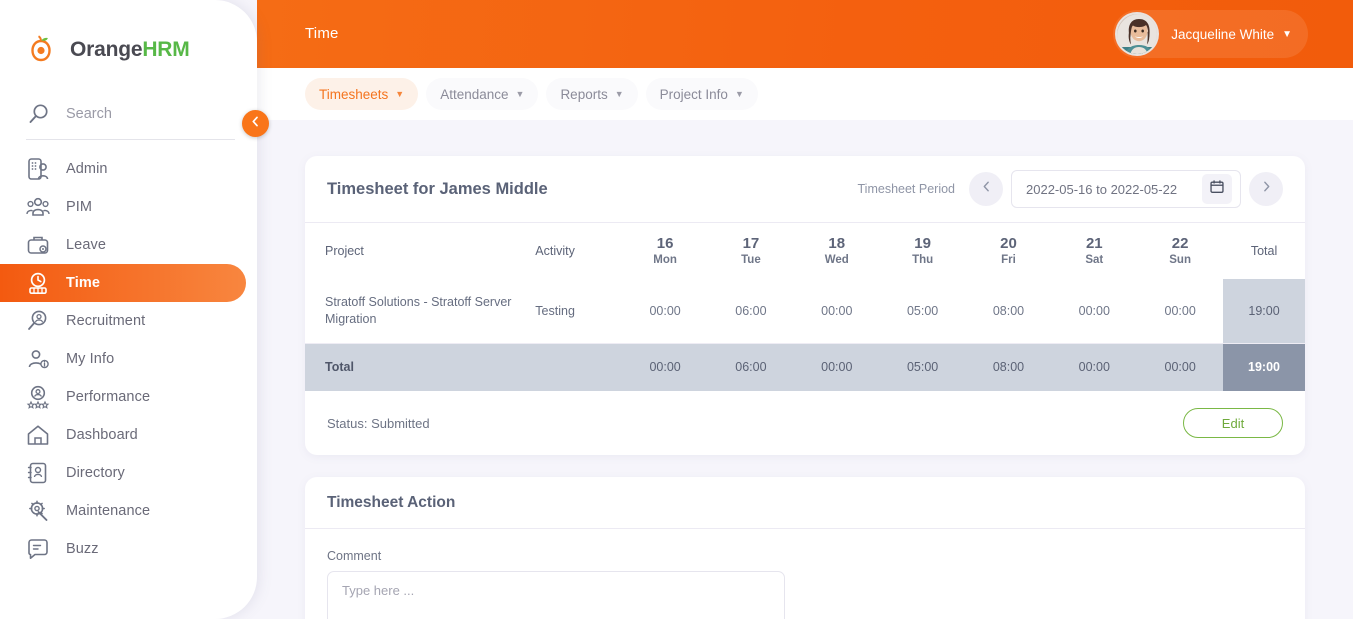 The height and width of the screenshot is (619, 1353). I want to click on previous-period-button, so click(986, 189).